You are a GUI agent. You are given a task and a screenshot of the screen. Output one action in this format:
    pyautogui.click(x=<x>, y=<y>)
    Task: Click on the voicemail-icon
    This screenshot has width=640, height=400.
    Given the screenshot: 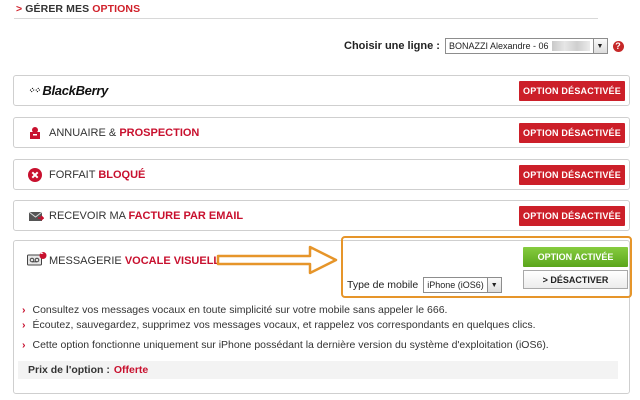 What is the action you would take?
    pyautogui.click(x=37, y=259)
    